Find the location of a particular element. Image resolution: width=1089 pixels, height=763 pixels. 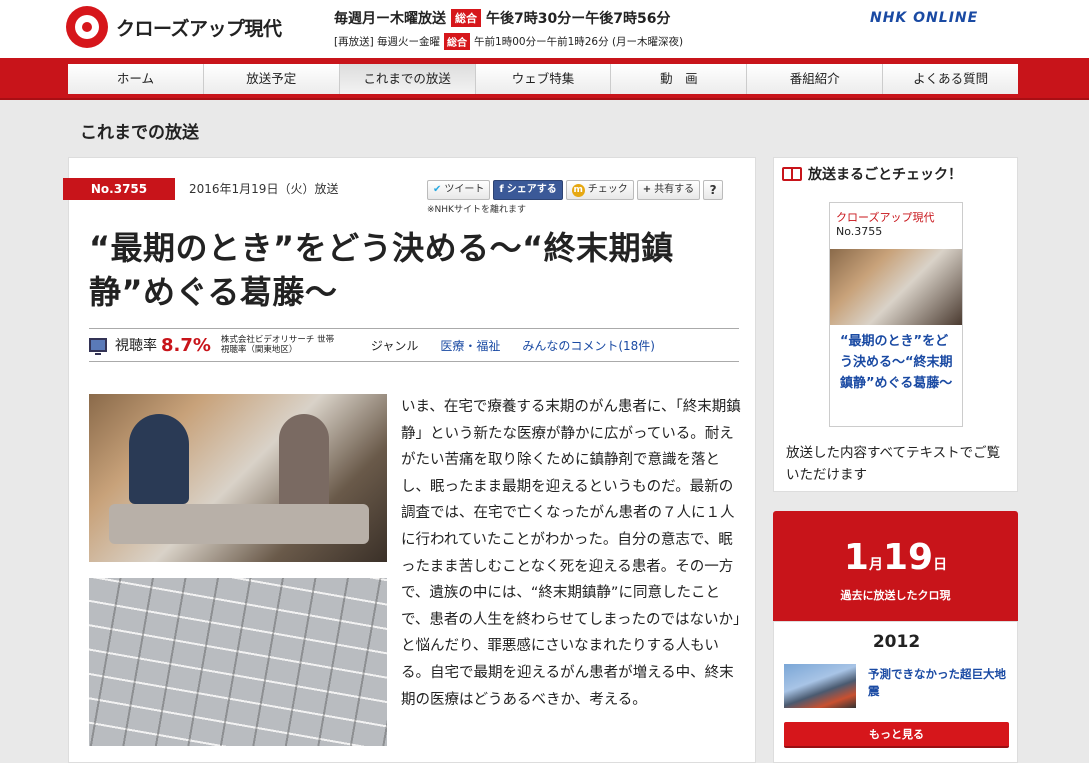

main-nav: ホーム 放送予定 これまでの放送 ウェブ特集 動 画 番組紹介 よくある質問 is located at coordinates (544, 79).